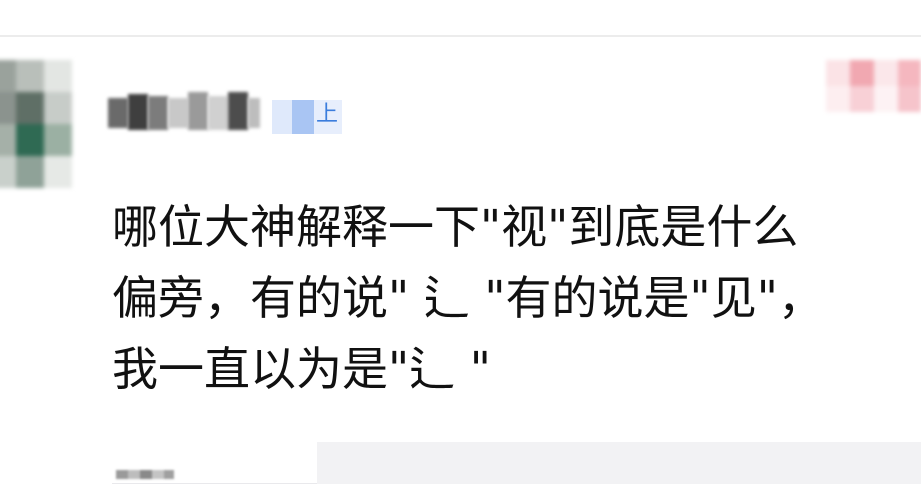  I want to click on reply-preview-text, so click(145, 474).